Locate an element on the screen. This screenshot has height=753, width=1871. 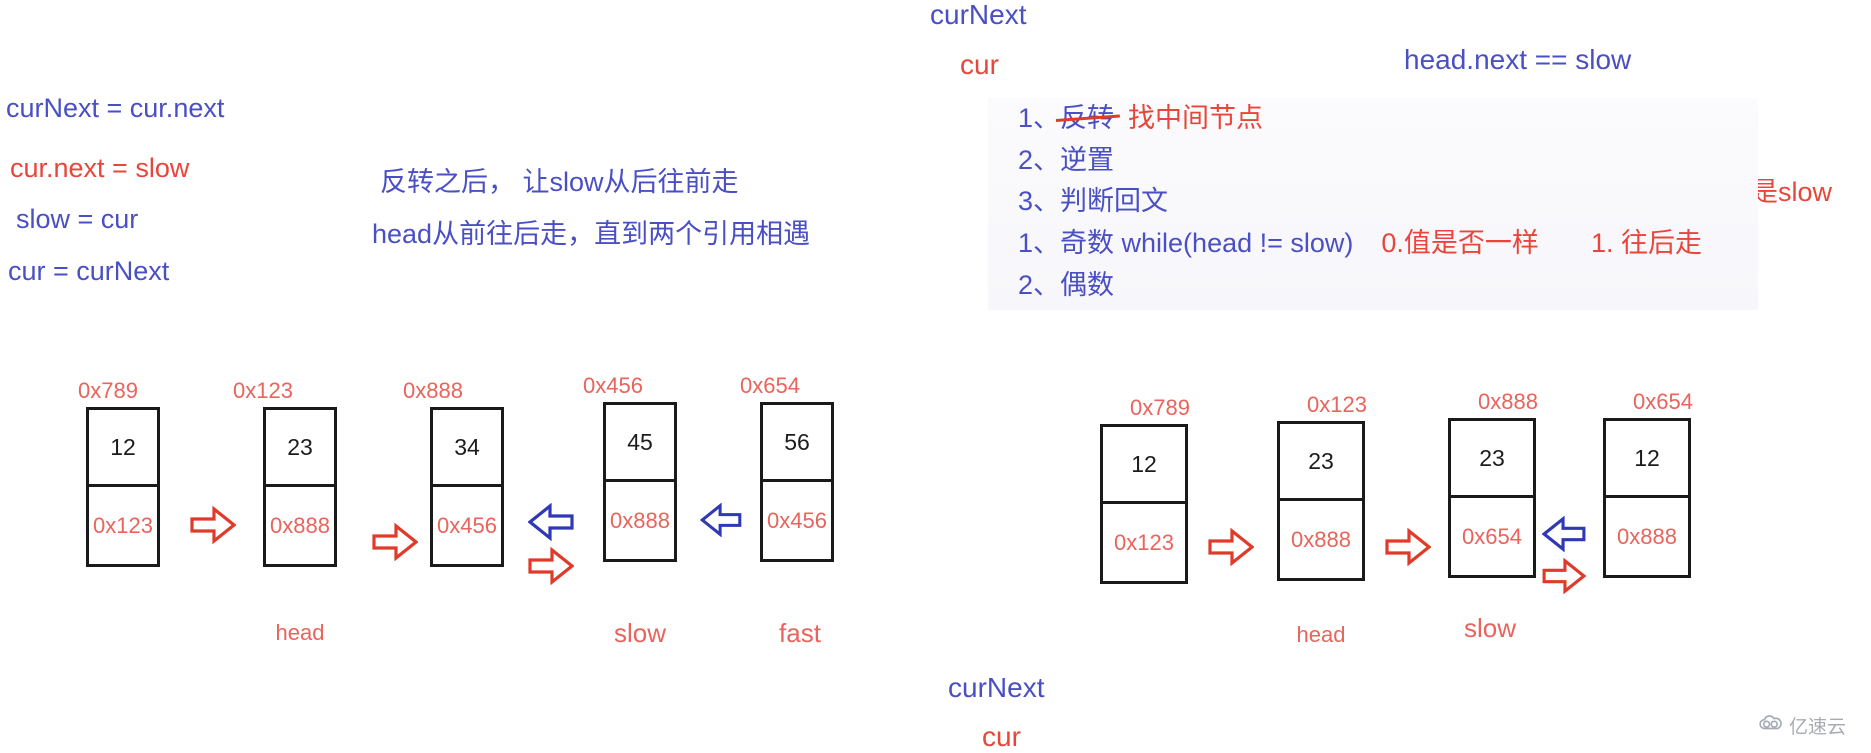
right-node-3-value: 23 is located at coordinates (1492, 457).